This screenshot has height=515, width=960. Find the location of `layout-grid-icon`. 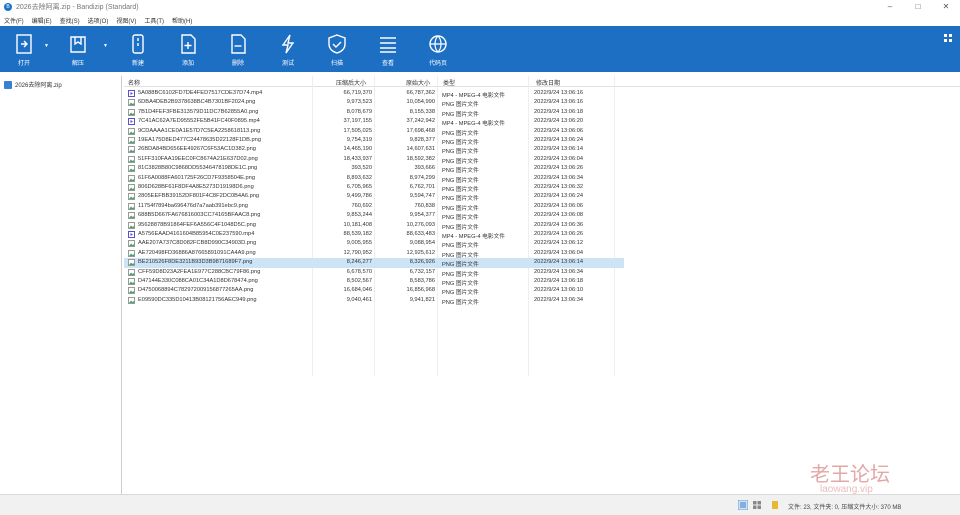

layout-grid-icon is located at coordinates (948, 38).